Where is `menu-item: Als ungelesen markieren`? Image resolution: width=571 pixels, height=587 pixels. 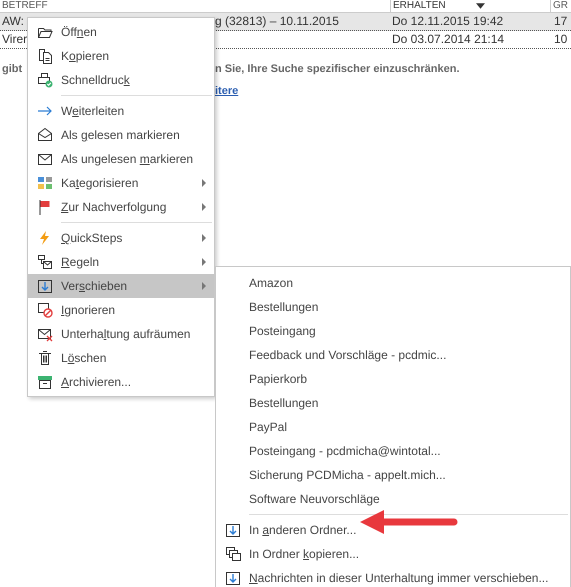 menu-item: Als ungelesen markieren is located at coordinates (121, 159).